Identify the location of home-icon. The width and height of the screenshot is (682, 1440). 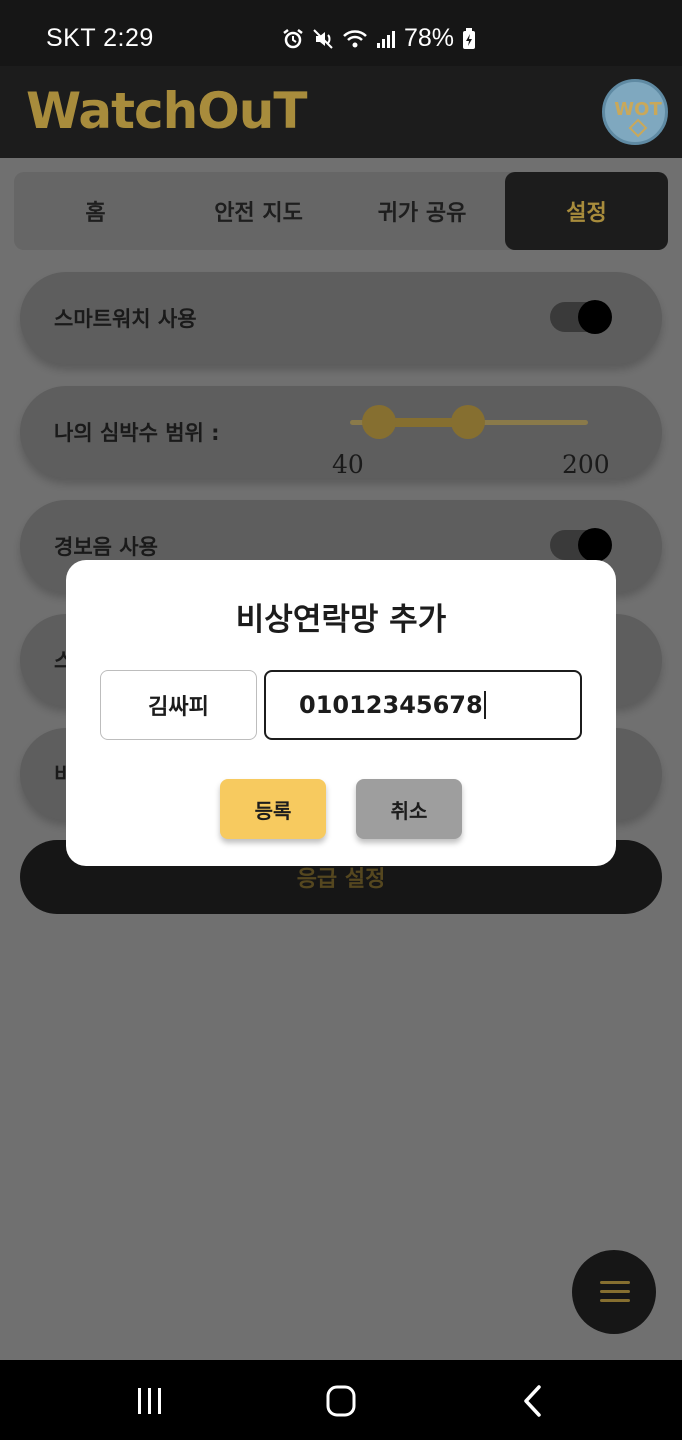
(341, 1401).